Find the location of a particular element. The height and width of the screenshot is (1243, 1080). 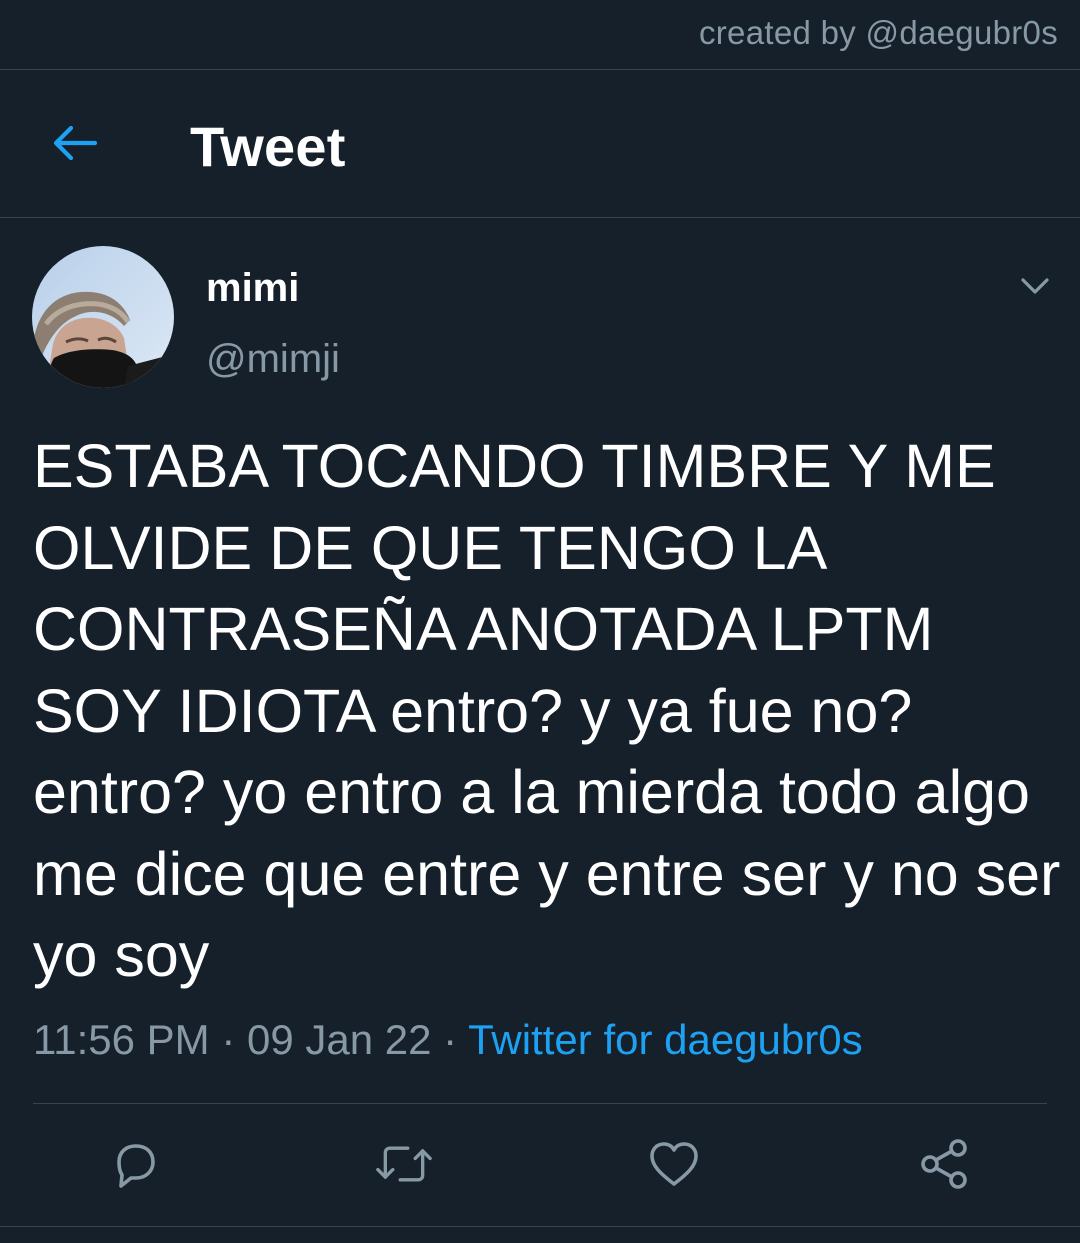

tweet-source-link: Twitter for daegubr0s is located at coordinates (665, 1039).